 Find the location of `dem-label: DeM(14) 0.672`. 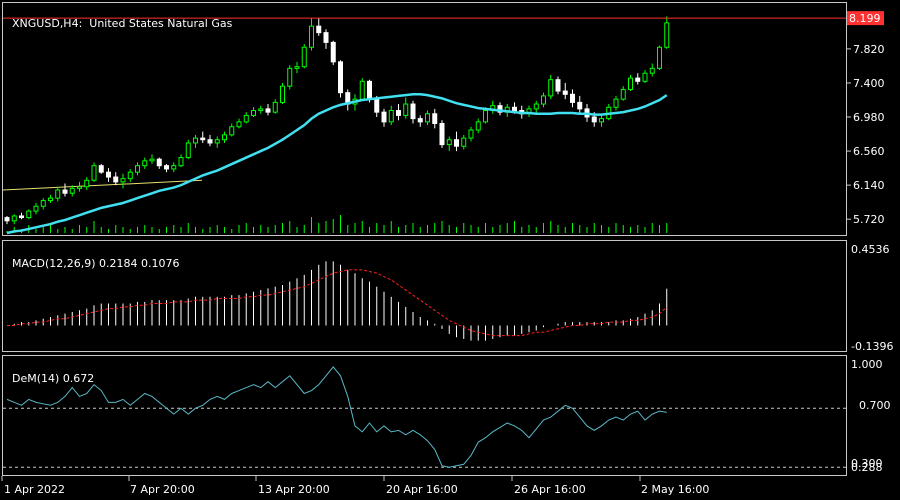

dem-label: DeM(14) 0.672 is located at coordinates (49, 372).